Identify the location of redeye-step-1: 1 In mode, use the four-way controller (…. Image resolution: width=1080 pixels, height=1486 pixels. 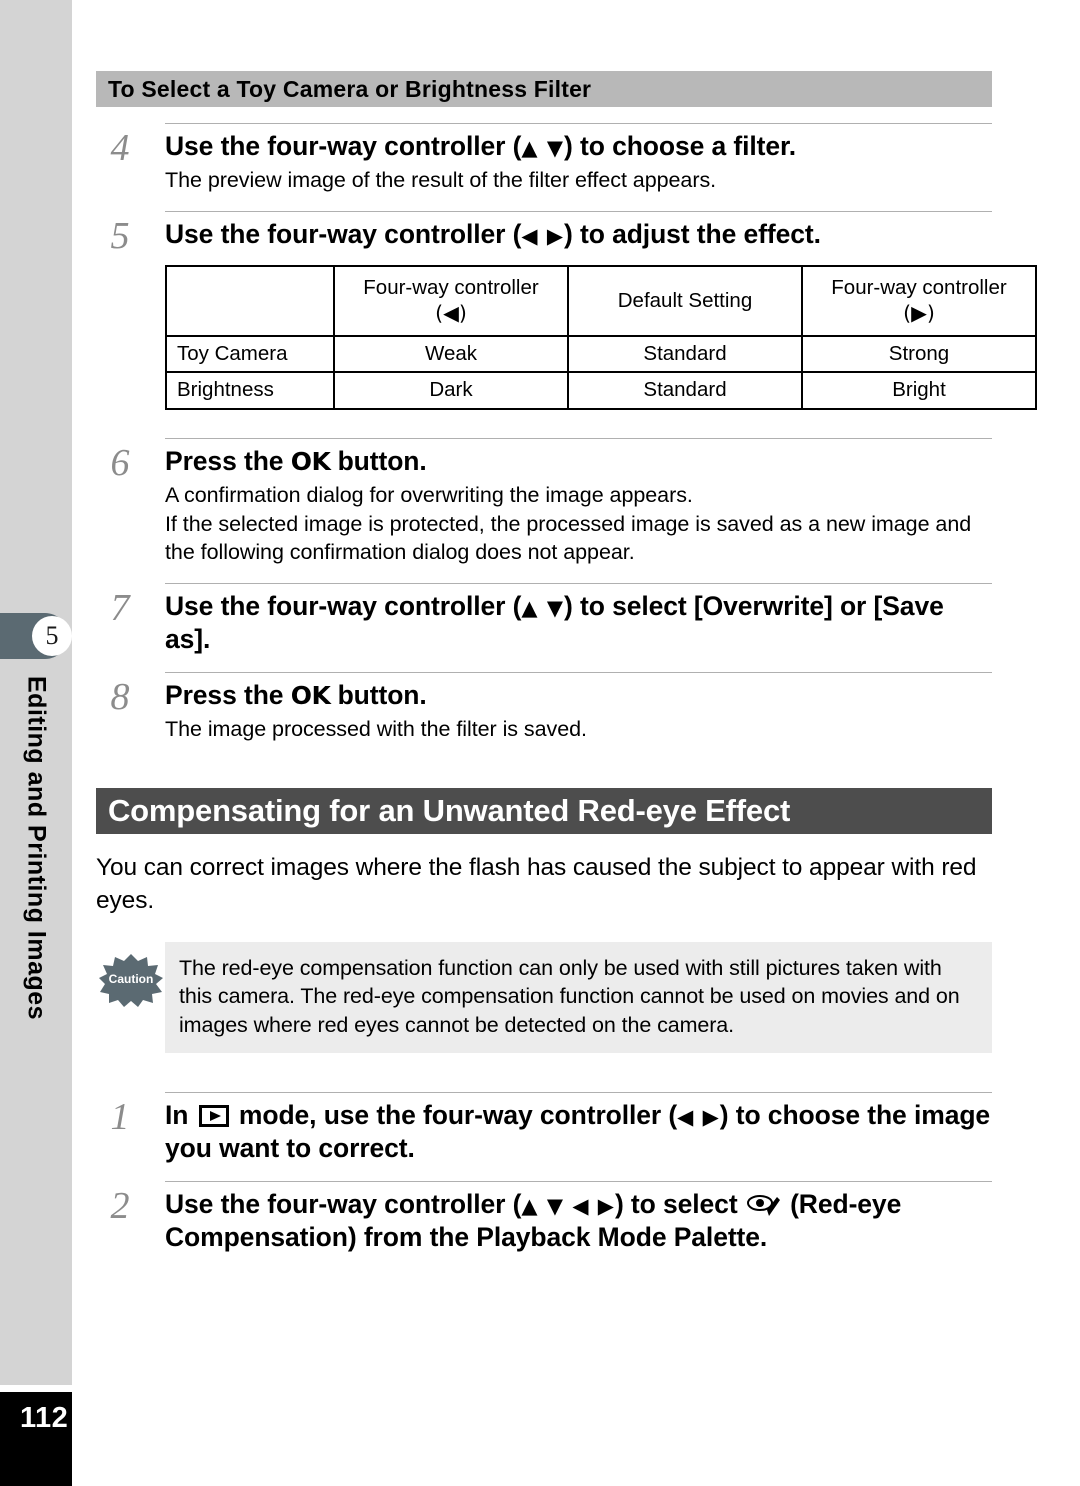
(544, 1128).